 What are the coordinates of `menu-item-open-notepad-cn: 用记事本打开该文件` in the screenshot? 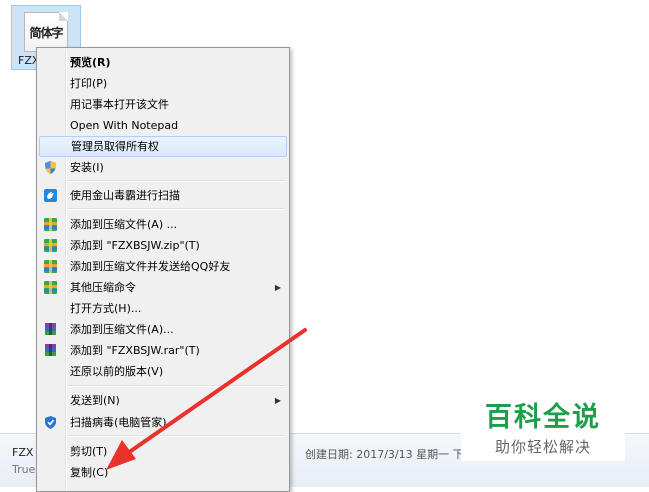 It's located at (163, 104).